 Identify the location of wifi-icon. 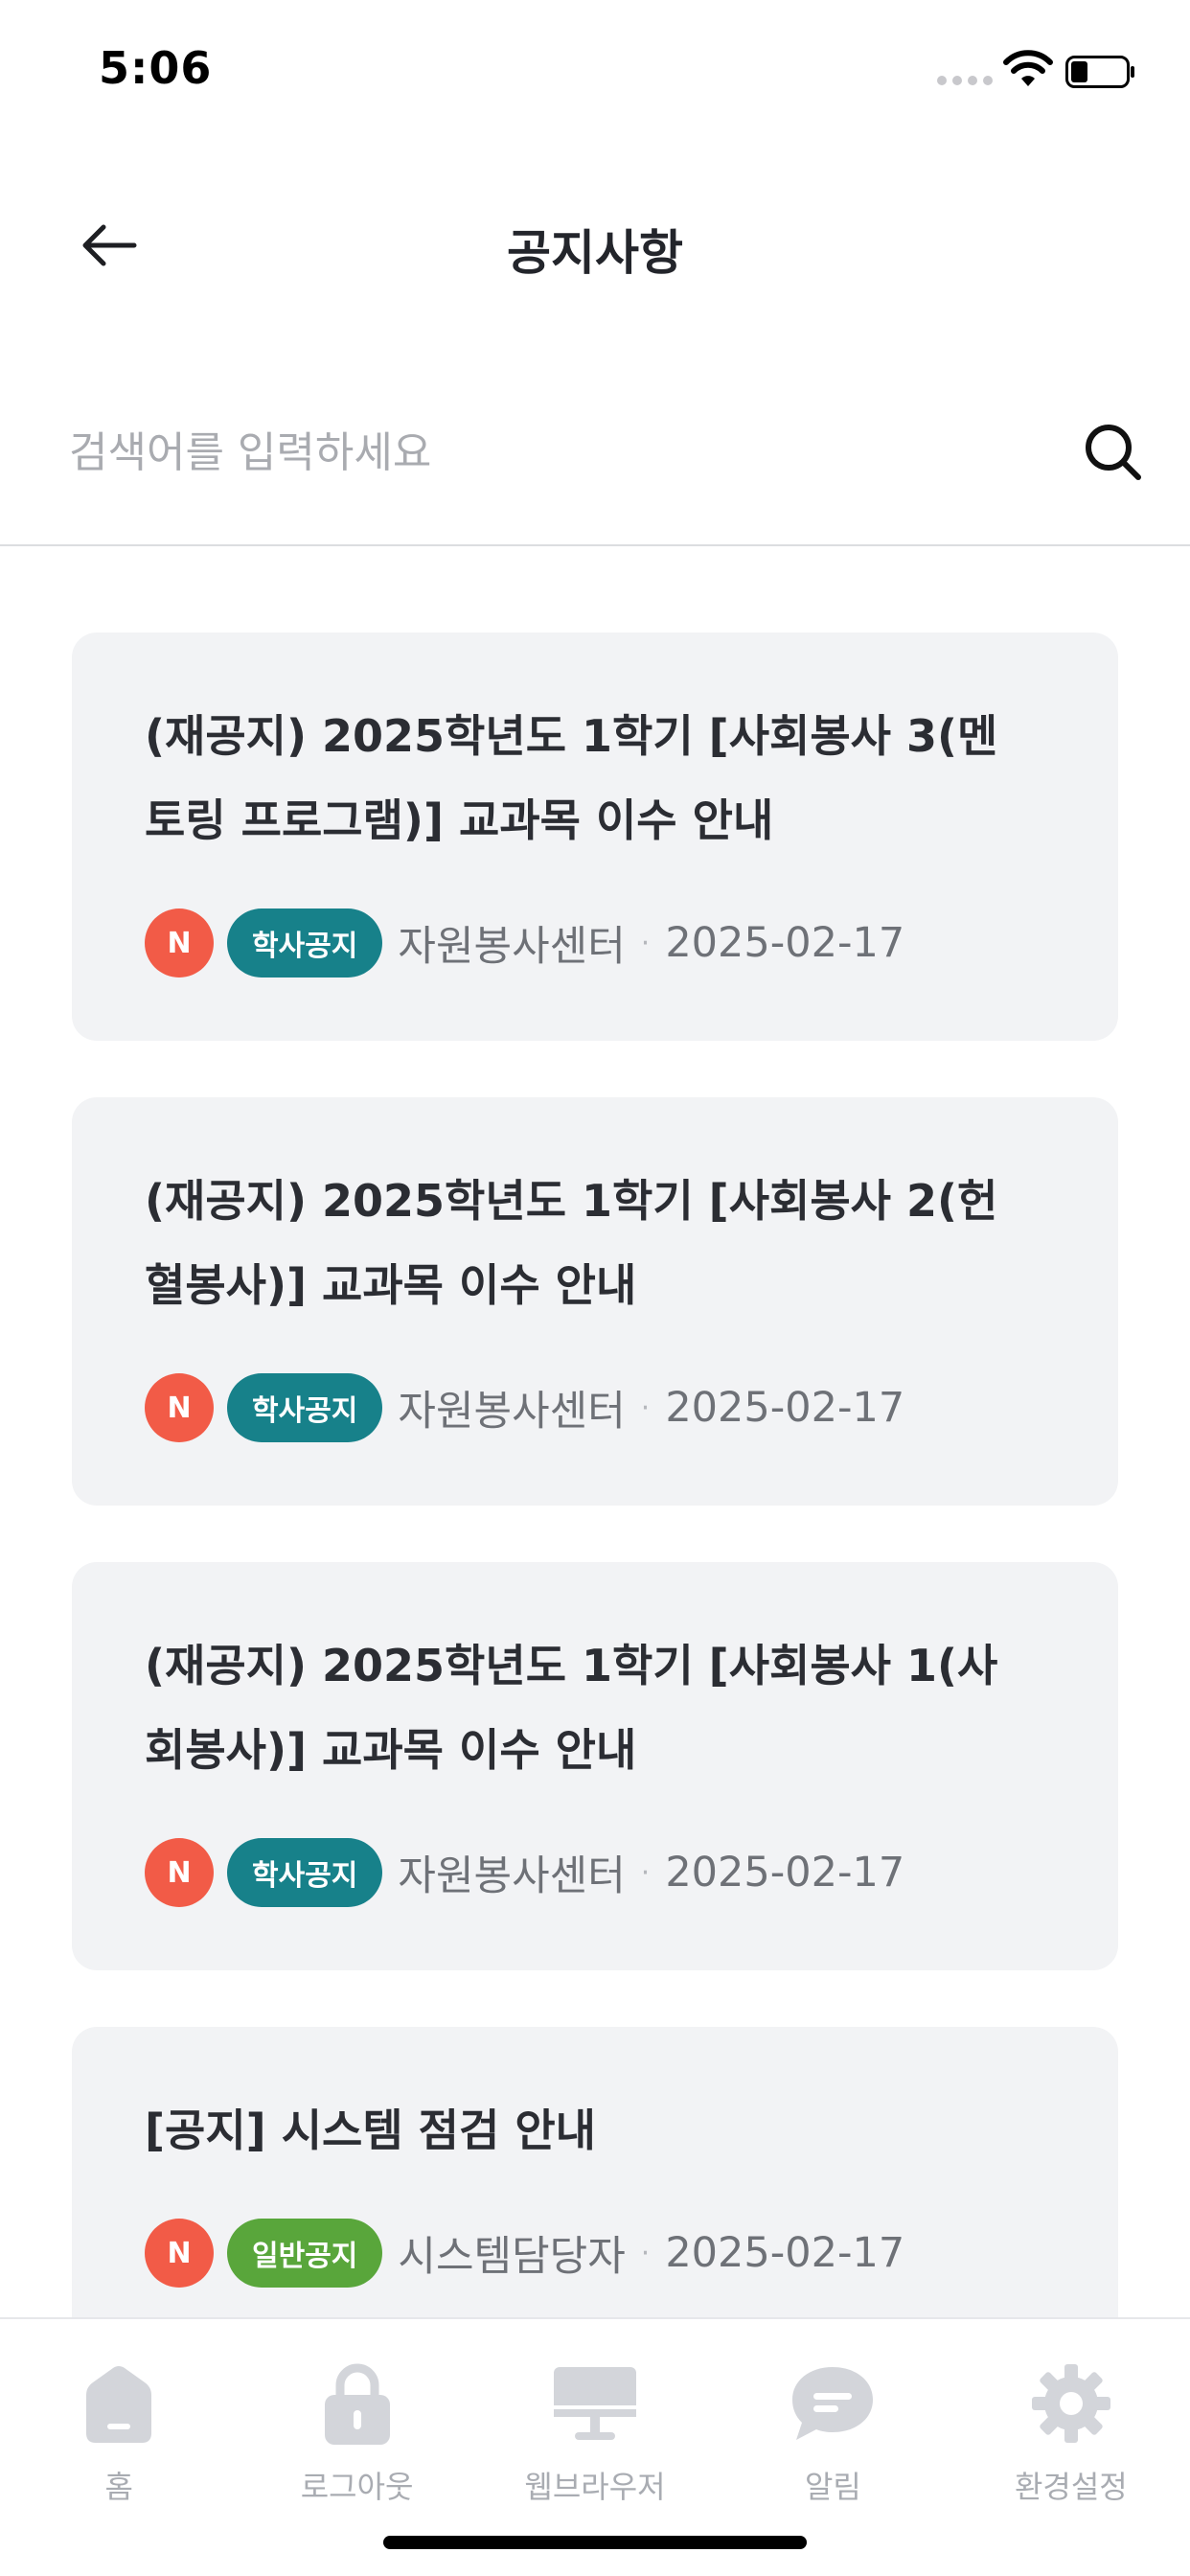
(1028, 68).